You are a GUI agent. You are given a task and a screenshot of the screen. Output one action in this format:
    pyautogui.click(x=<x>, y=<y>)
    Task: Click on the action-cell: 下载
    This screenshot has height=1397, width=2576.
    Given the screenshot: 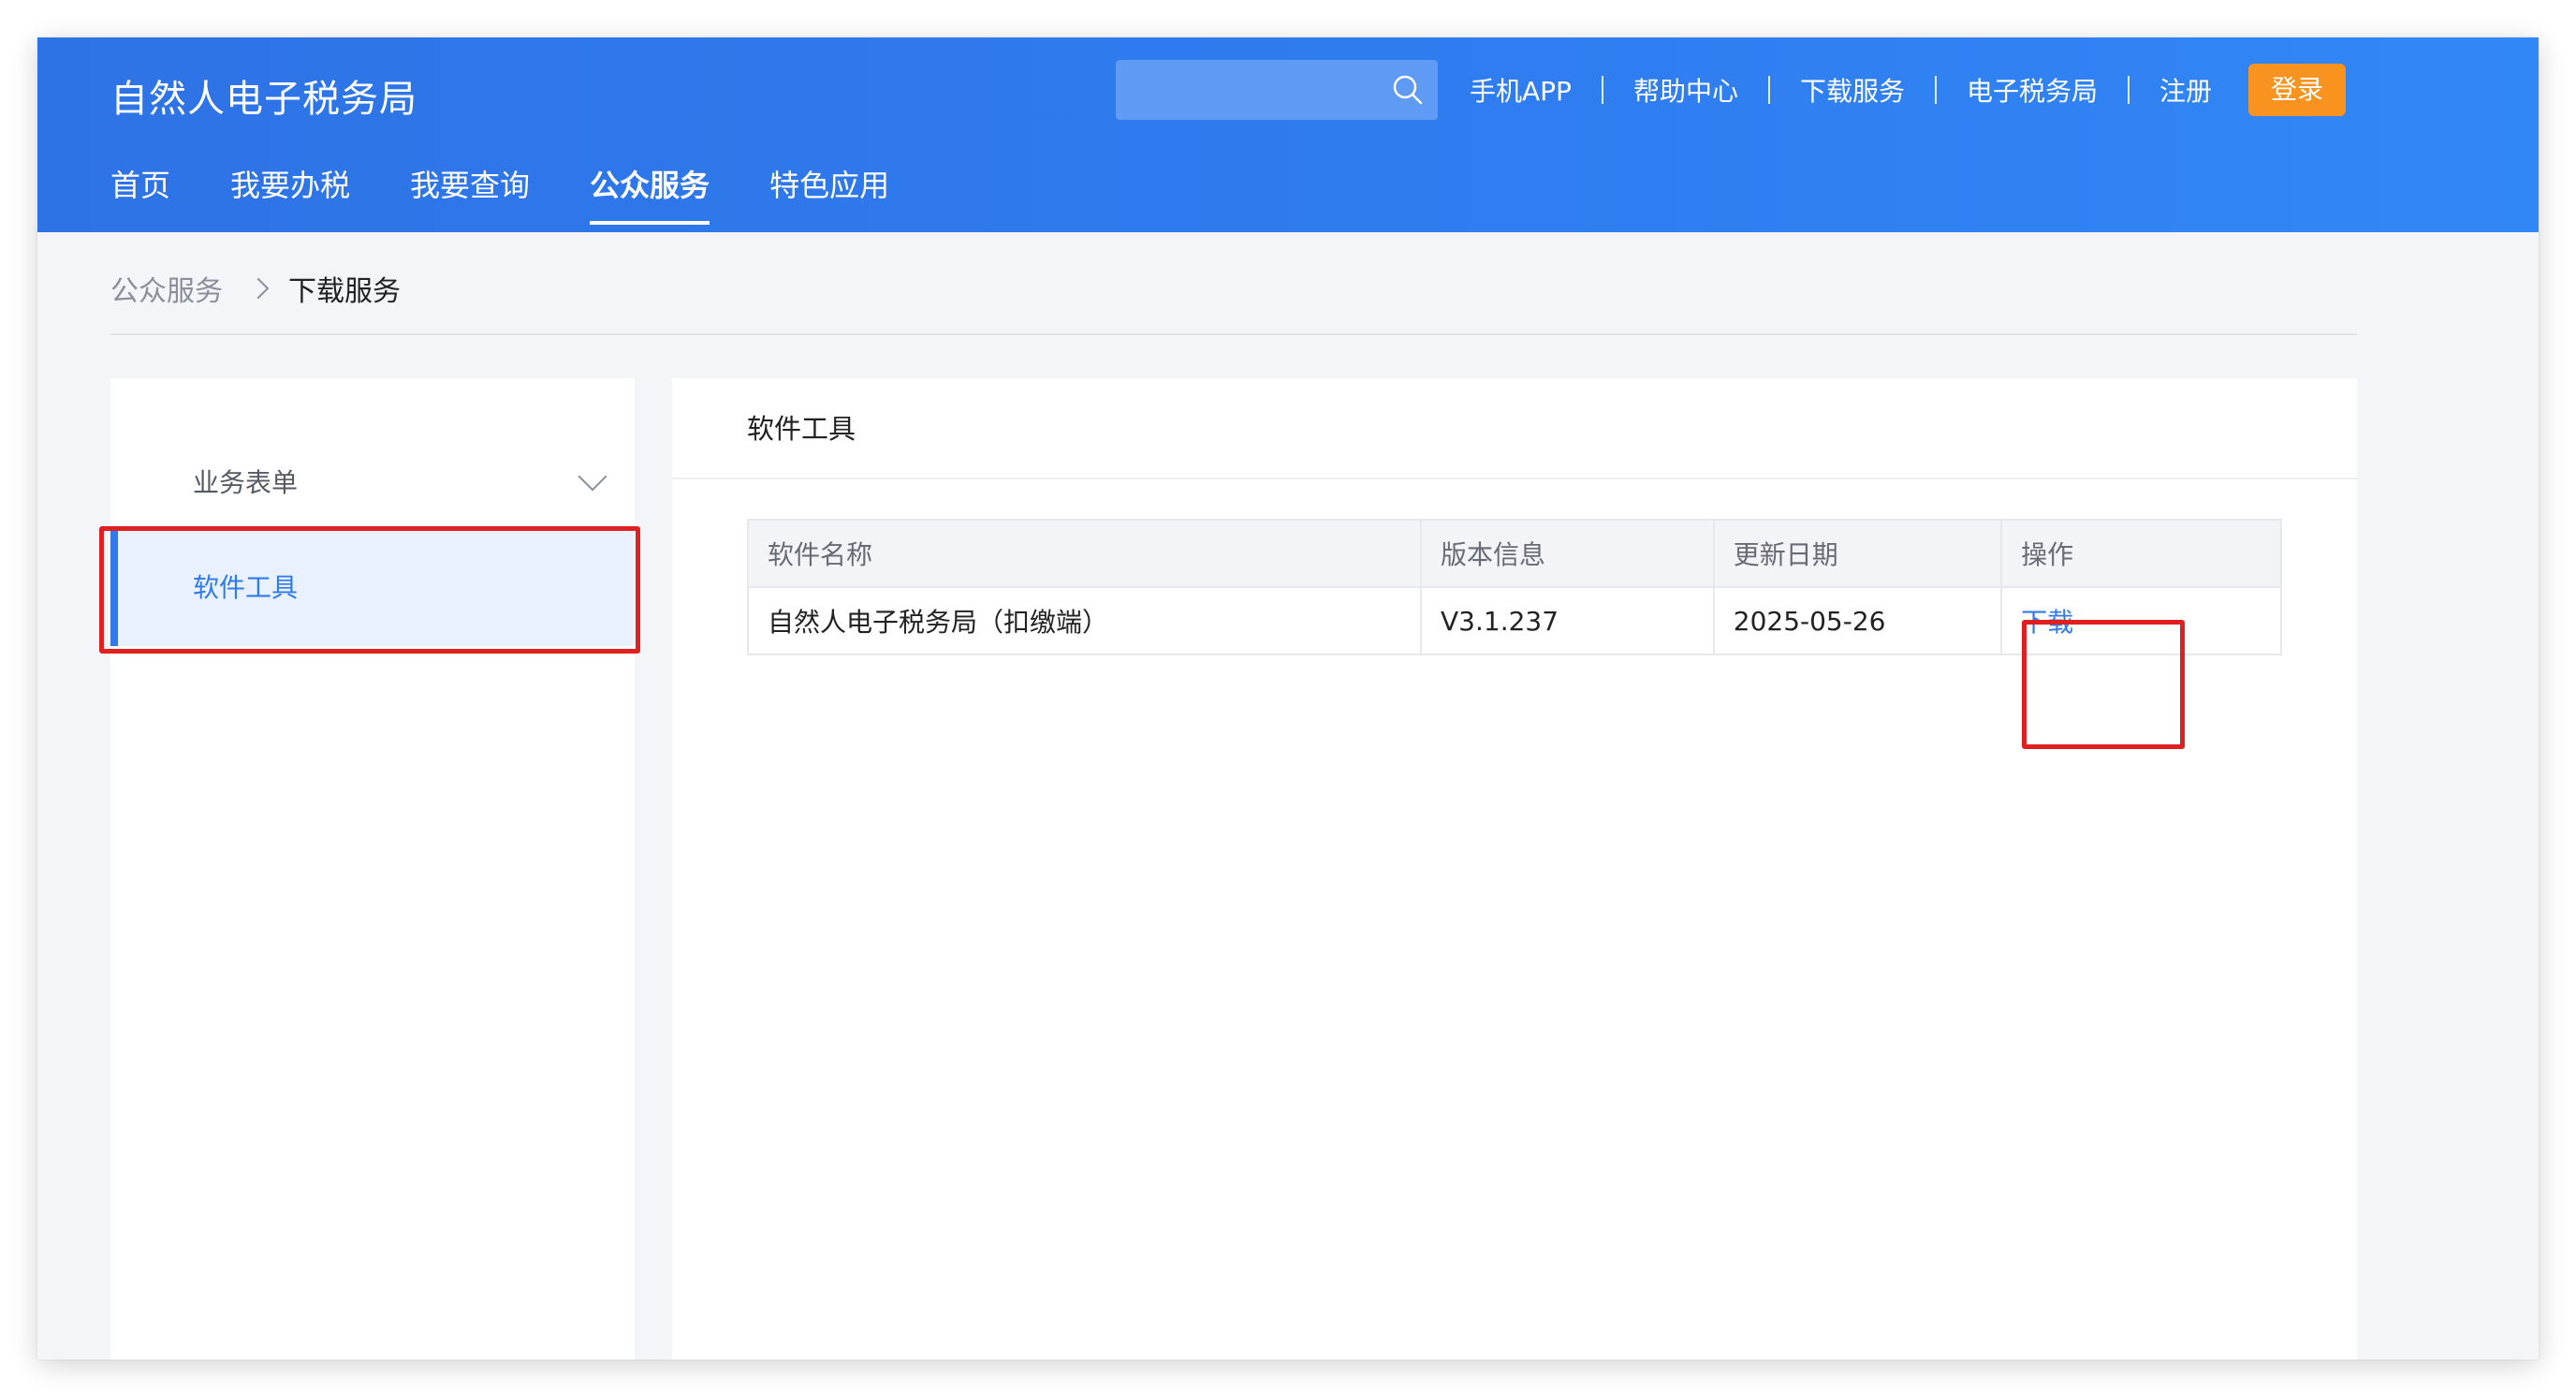 What is the action you would take?
    pyautogui.click(x=2141, y=620)
    